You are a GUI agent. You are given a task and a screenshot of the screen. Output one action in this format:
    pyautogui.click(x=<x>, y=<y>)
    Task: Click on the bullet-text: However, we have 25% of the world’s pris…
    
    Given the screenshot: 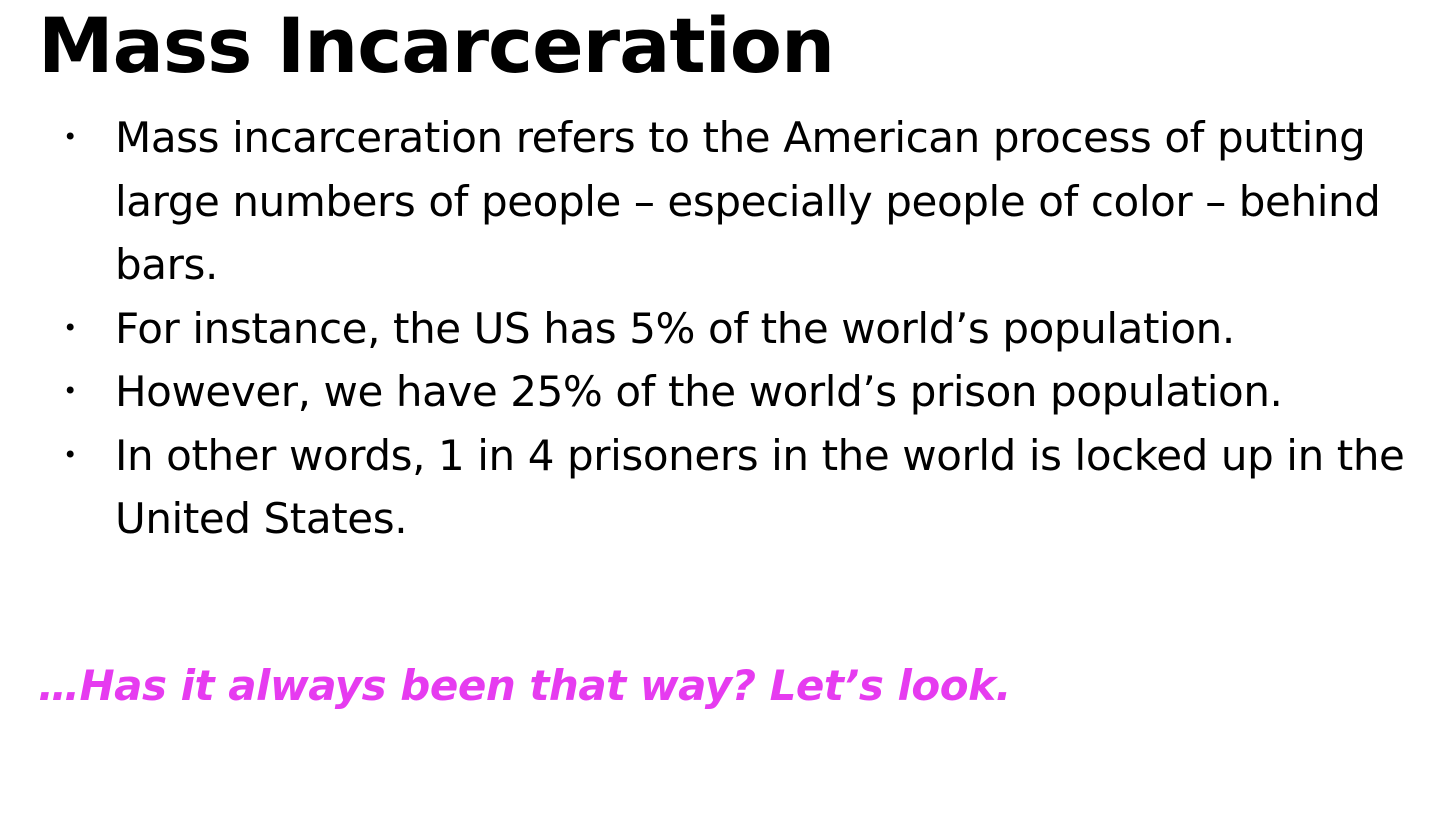 What is the action you would take?
    pyautogui.click(x=699, y=391)
    